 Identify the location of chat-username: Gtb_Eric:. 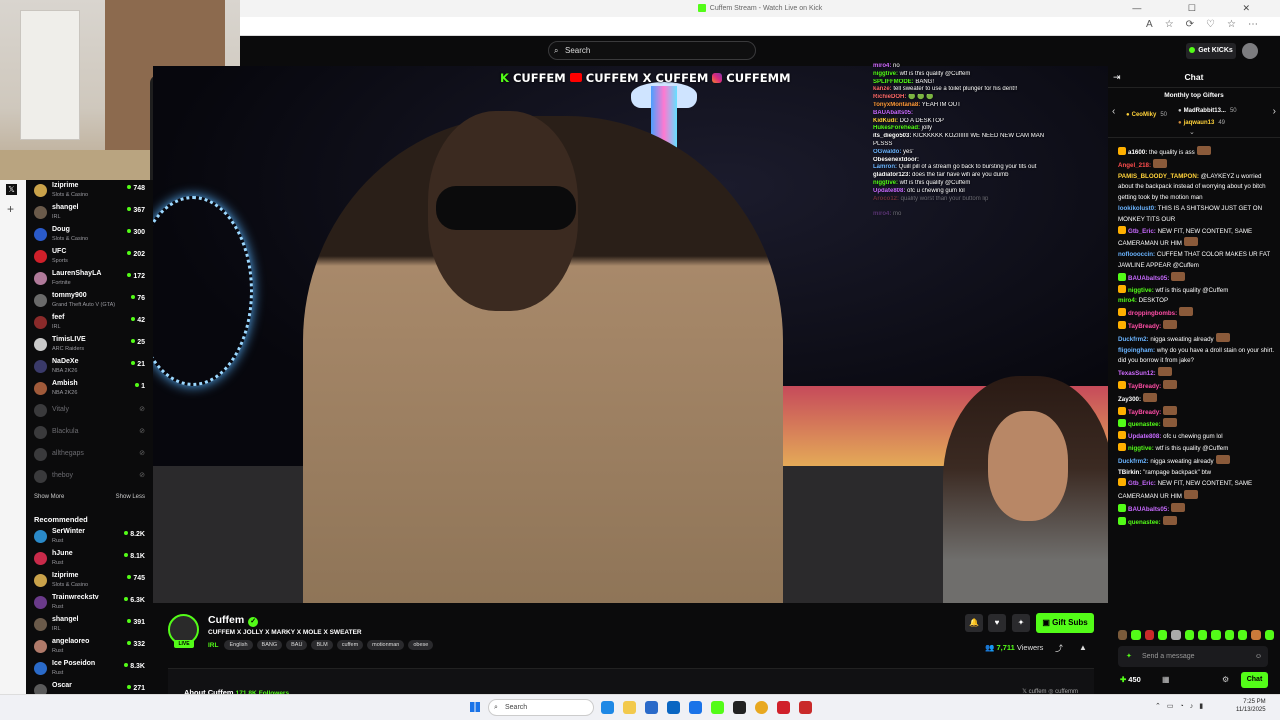
(1142, 483).